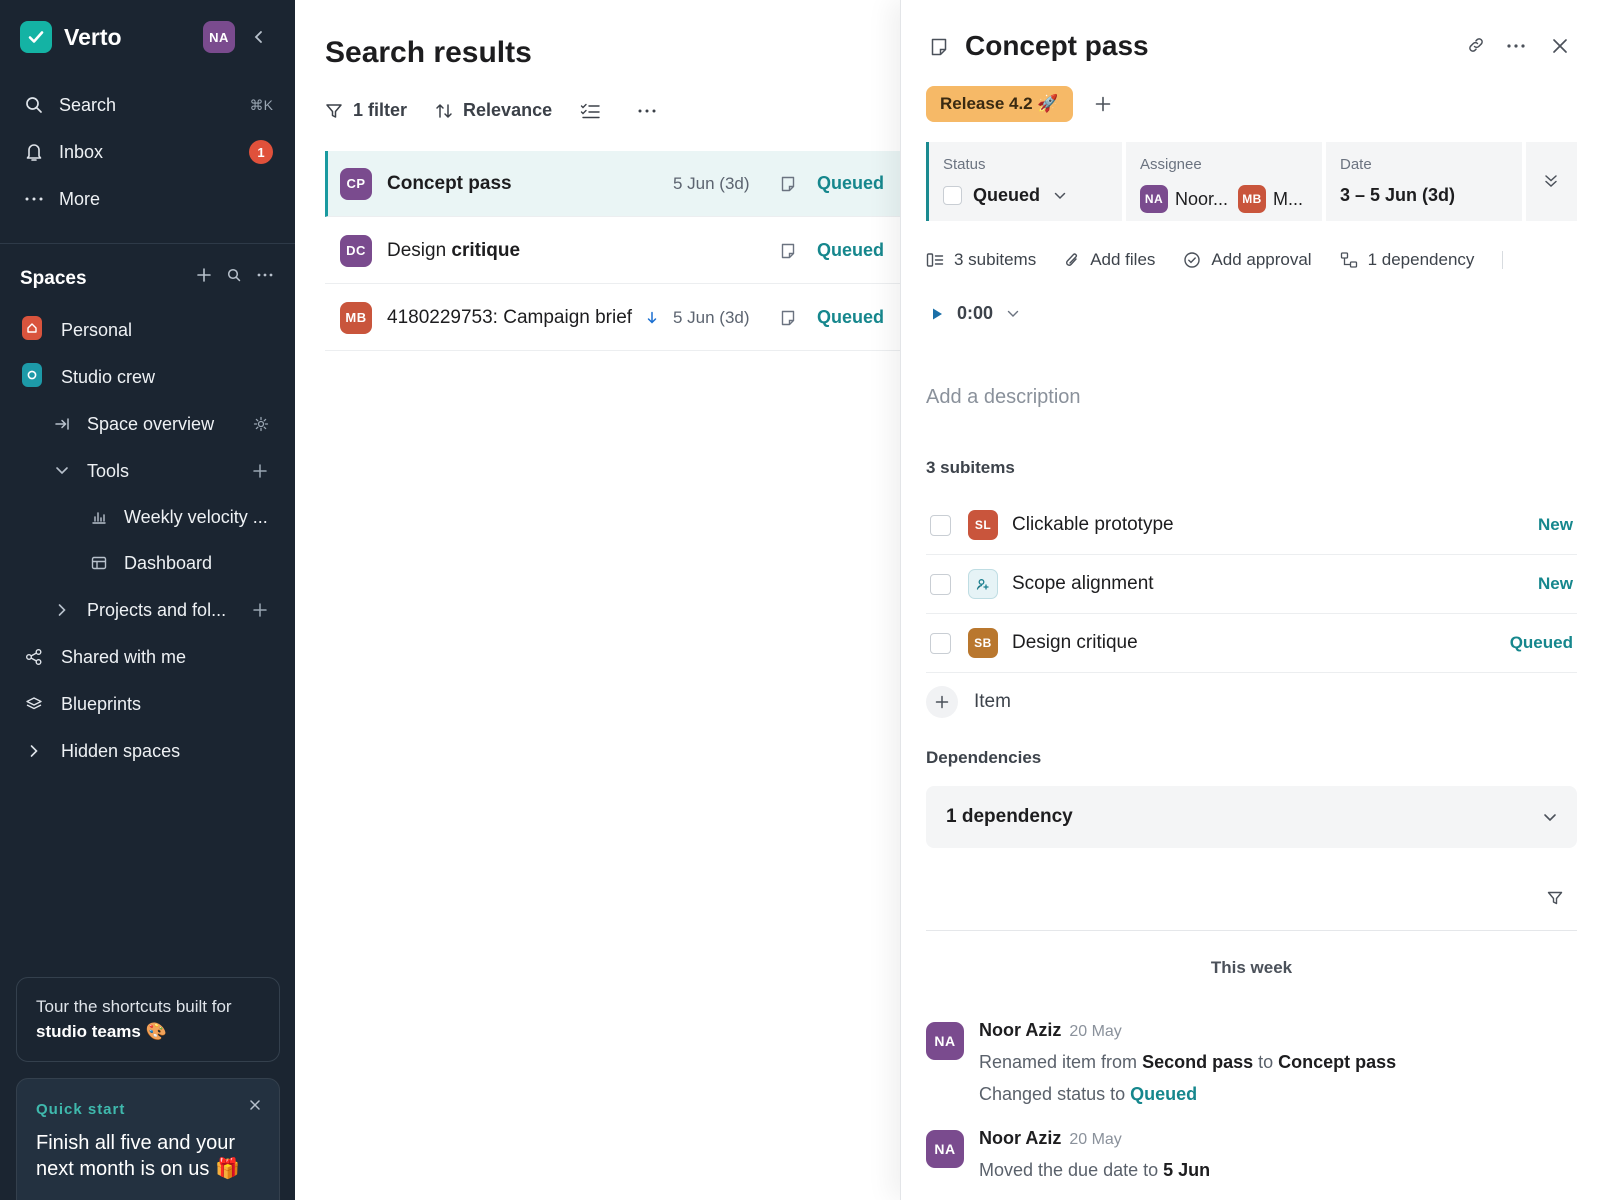  Describe the element at coordinates (261, 424) in the screenshot. I see `settings-sun-icon` at that location.